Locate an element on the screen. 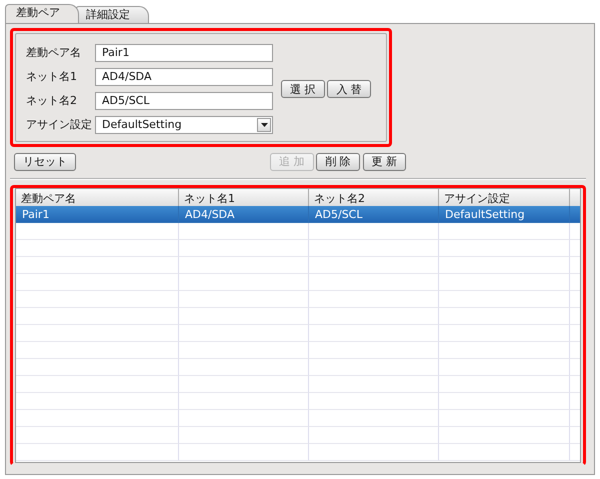  field-label: ネット名2 is located at coordinates (52, 100).